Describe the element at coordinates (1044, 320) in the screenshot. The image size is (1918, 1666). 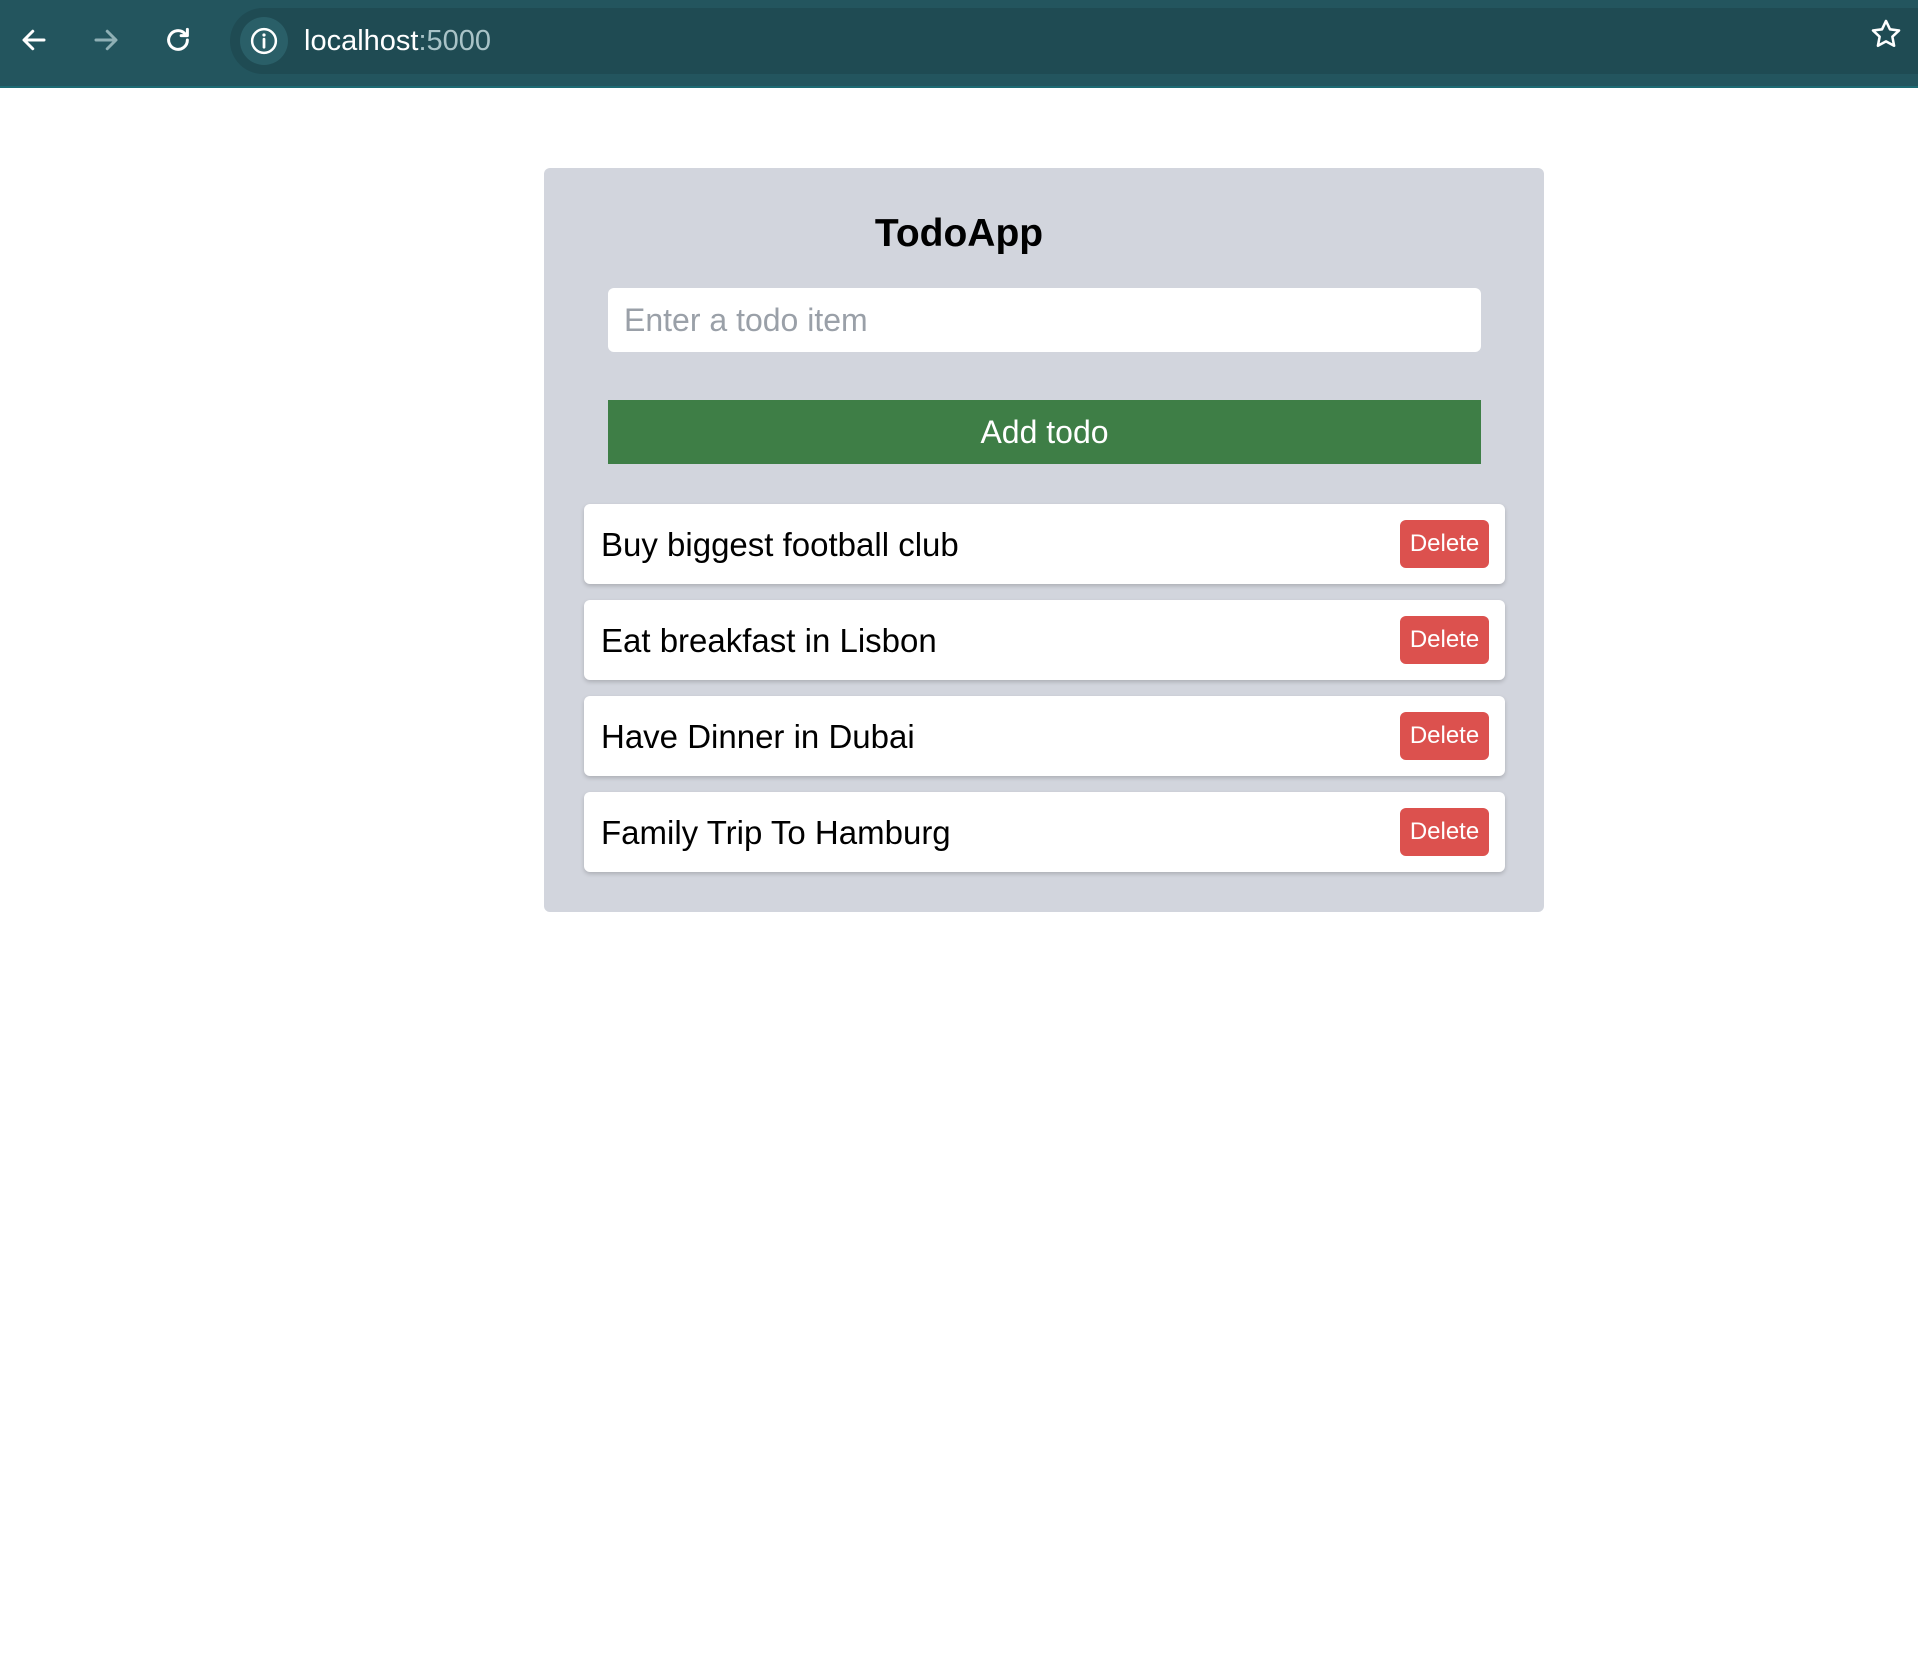
I see `todo-input` at that location.